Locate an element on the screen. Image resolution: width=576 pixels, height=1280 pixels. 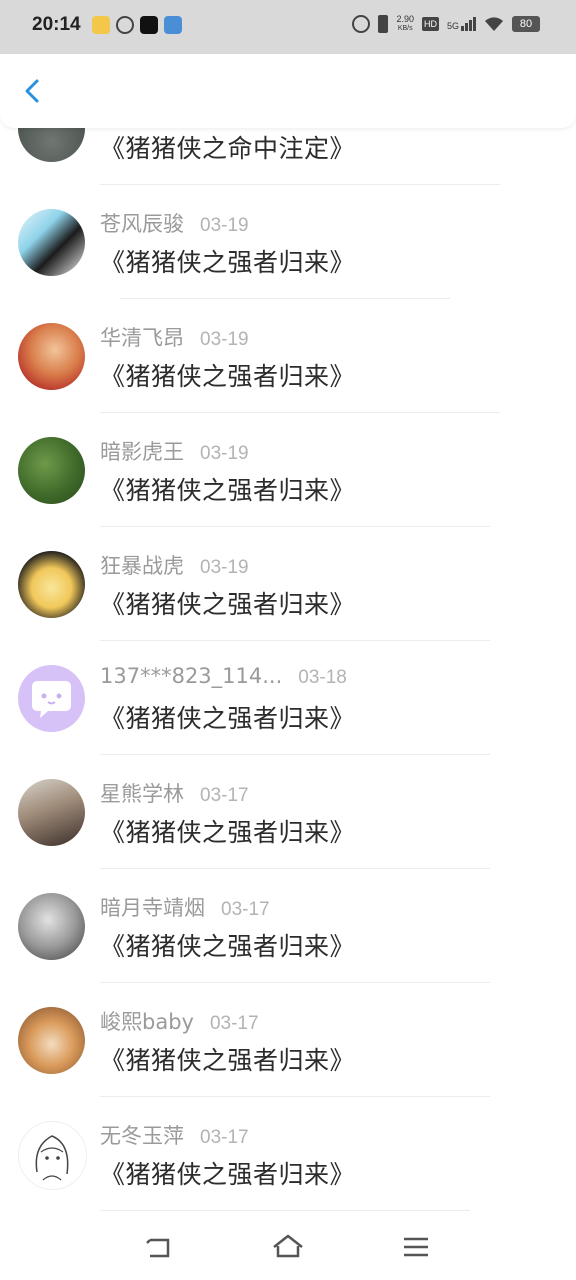
status-time: 20:14 is located at coordinates (56, 24).